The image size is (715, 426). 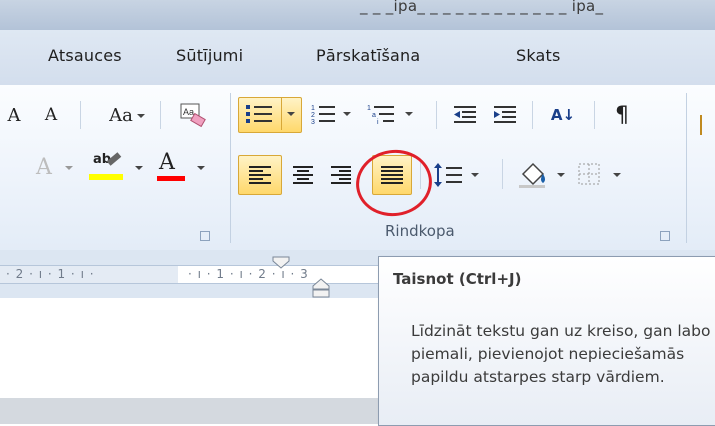 I want to click on ribbon-tabs: Atsauces Sūtījumi Pārskatīšana Skats, so click(x=357, y=57).